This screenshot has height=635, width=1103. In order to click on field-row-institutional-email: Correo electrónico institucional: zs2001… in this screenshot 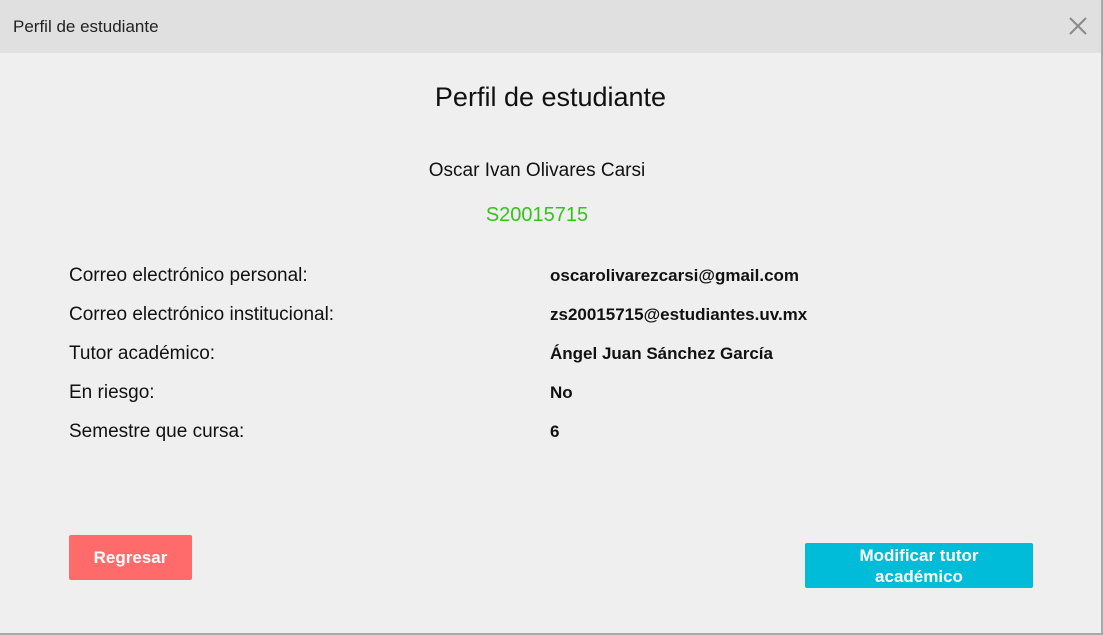, I will do `click(550, 319)`.